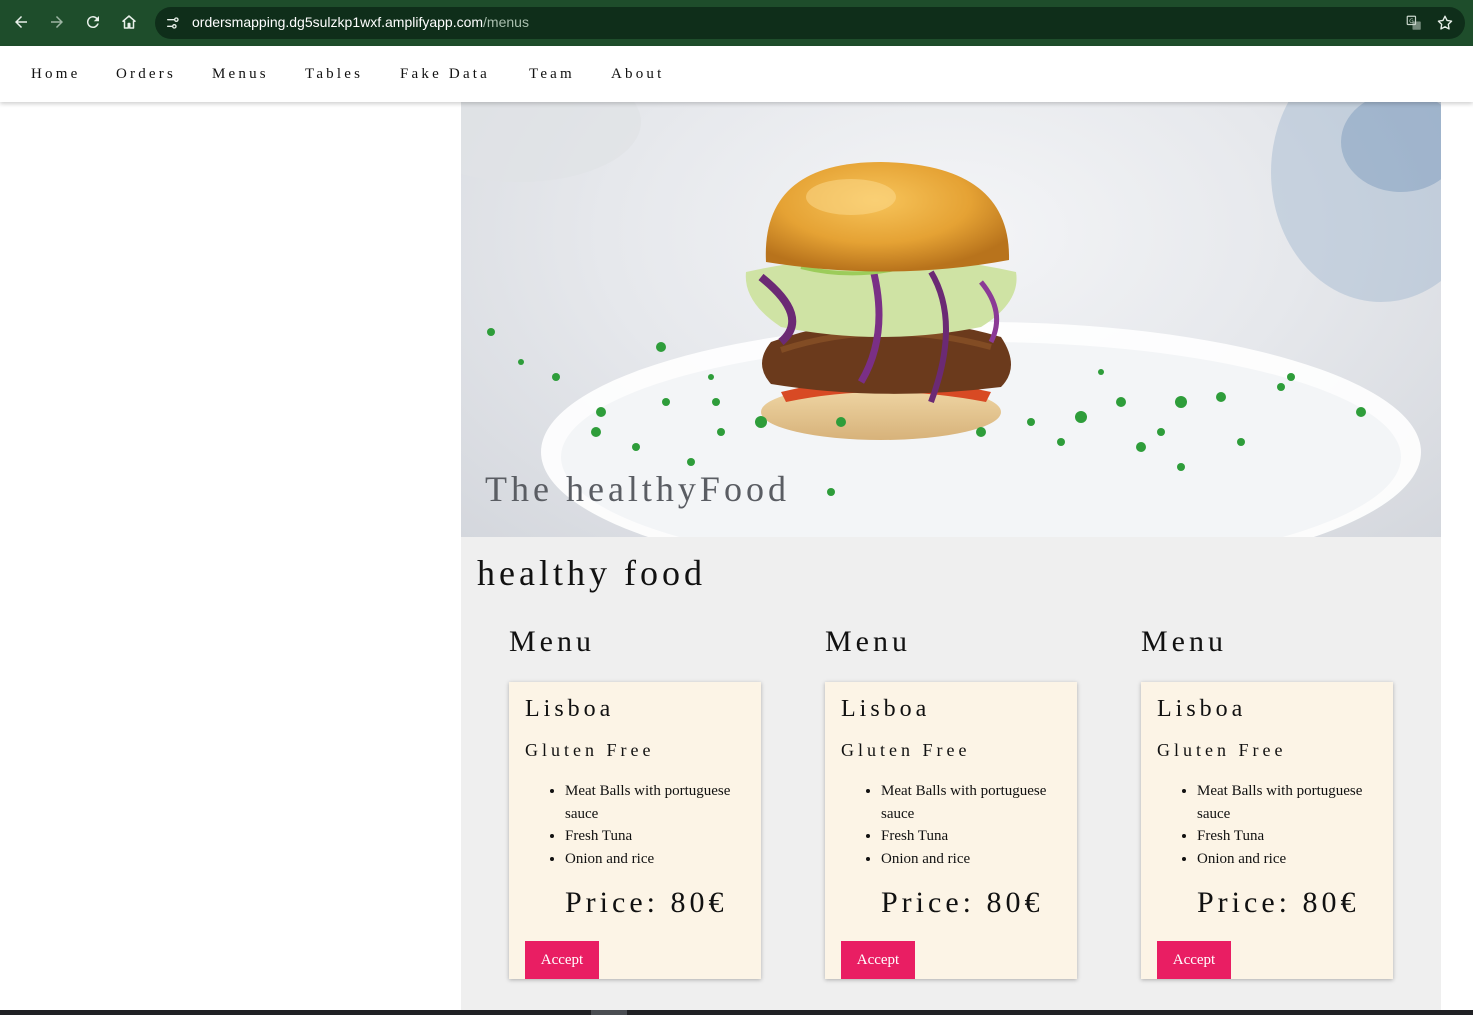  I want to click on nav-item-orders: Orders, so click(146, 74).